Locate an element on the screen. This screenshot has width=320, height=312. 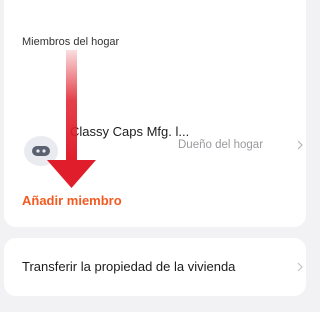
avatar is located at coordinates (41, 151).